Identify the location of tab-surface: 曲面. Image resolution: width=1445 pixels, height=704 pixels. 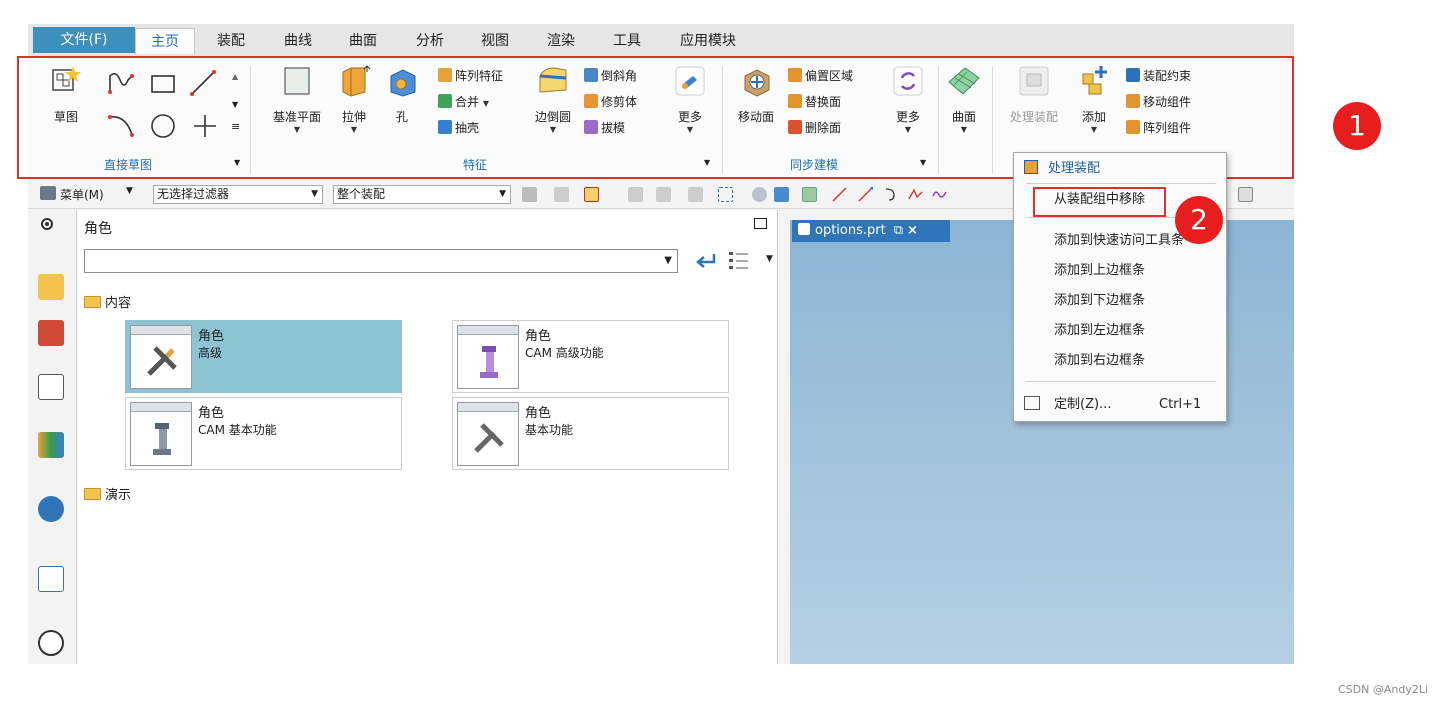
(363, 41).